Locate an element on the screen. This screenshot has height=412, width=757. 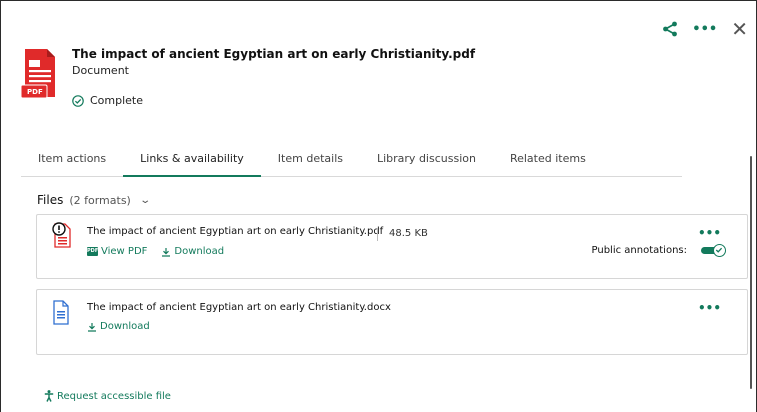
check-icon is located at coordinates (719, 250).